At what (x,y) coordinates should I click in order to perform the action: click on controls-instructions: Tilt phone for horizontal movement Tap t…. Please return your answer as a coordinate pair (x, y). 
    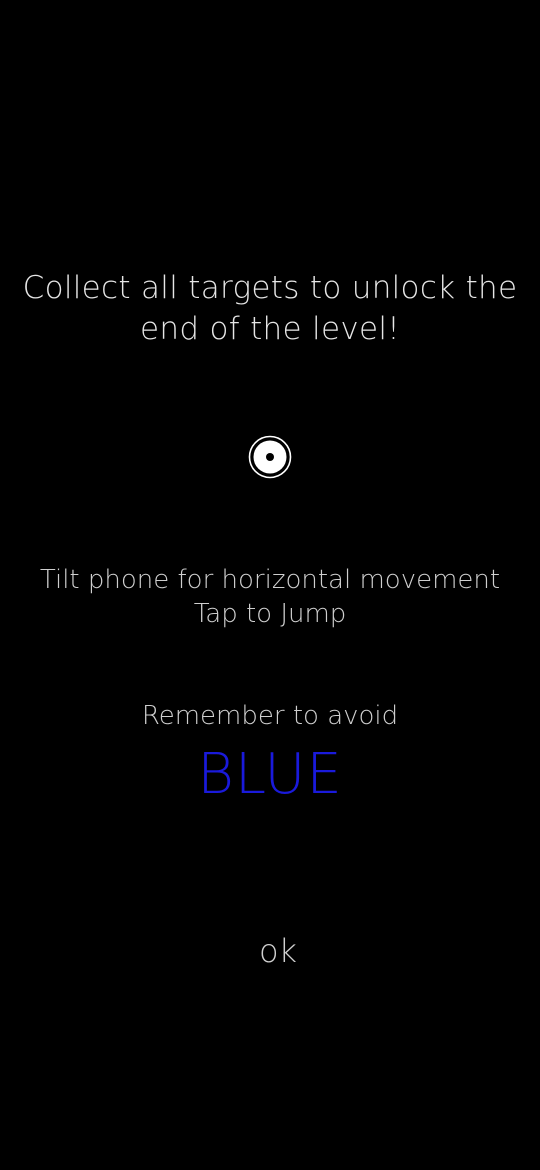
    Looking at the image, I should click on (270, 597).